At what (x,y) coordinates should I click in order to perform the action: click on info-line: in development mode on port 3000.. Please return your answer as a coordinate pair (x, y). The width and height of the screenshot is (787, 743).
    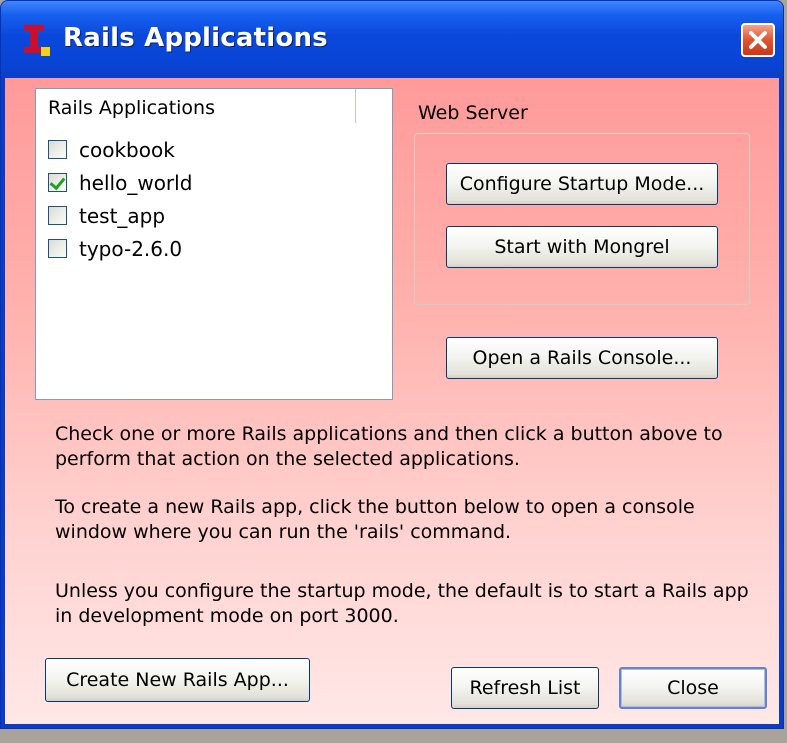
    Looking at the image, I should click on (227, 616).